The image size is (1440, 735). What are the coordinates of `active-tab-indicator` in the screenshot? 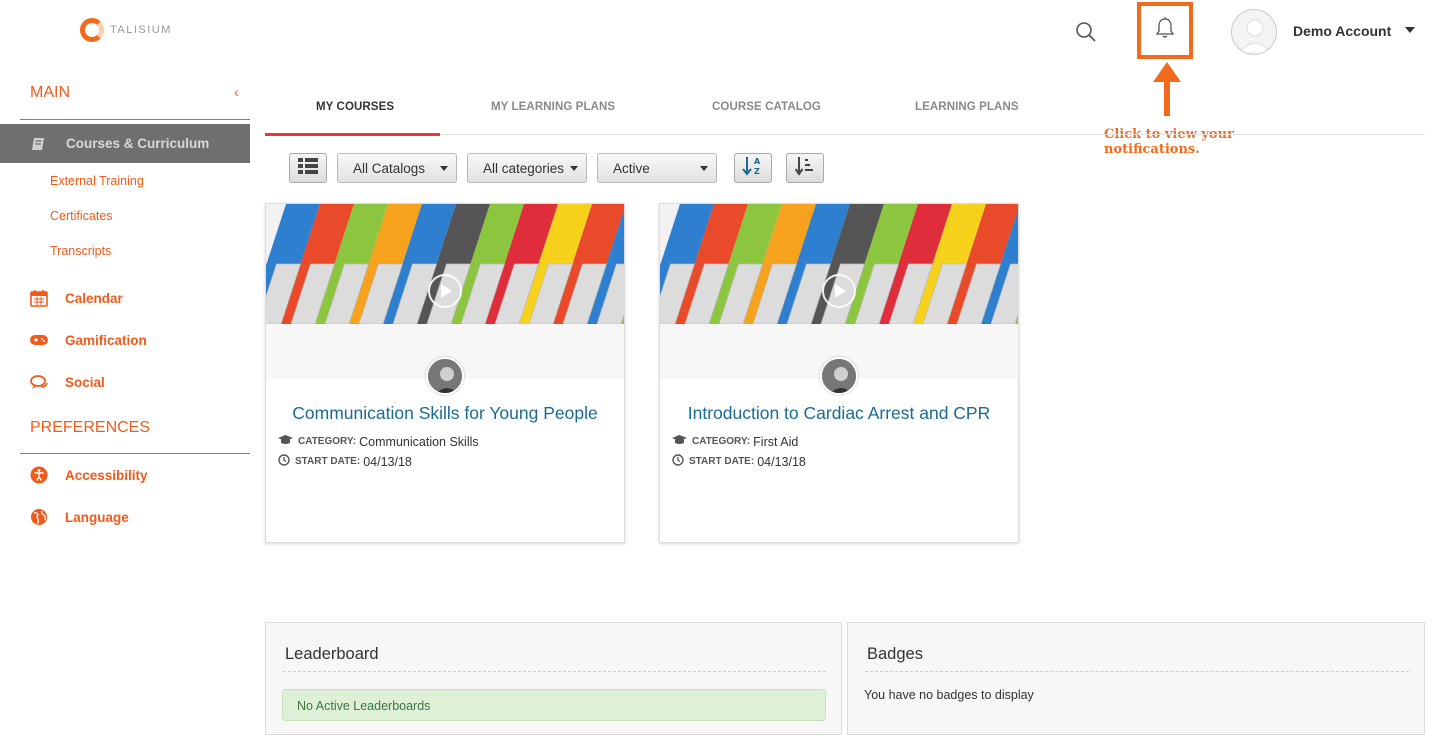 It's located at (352, 134).